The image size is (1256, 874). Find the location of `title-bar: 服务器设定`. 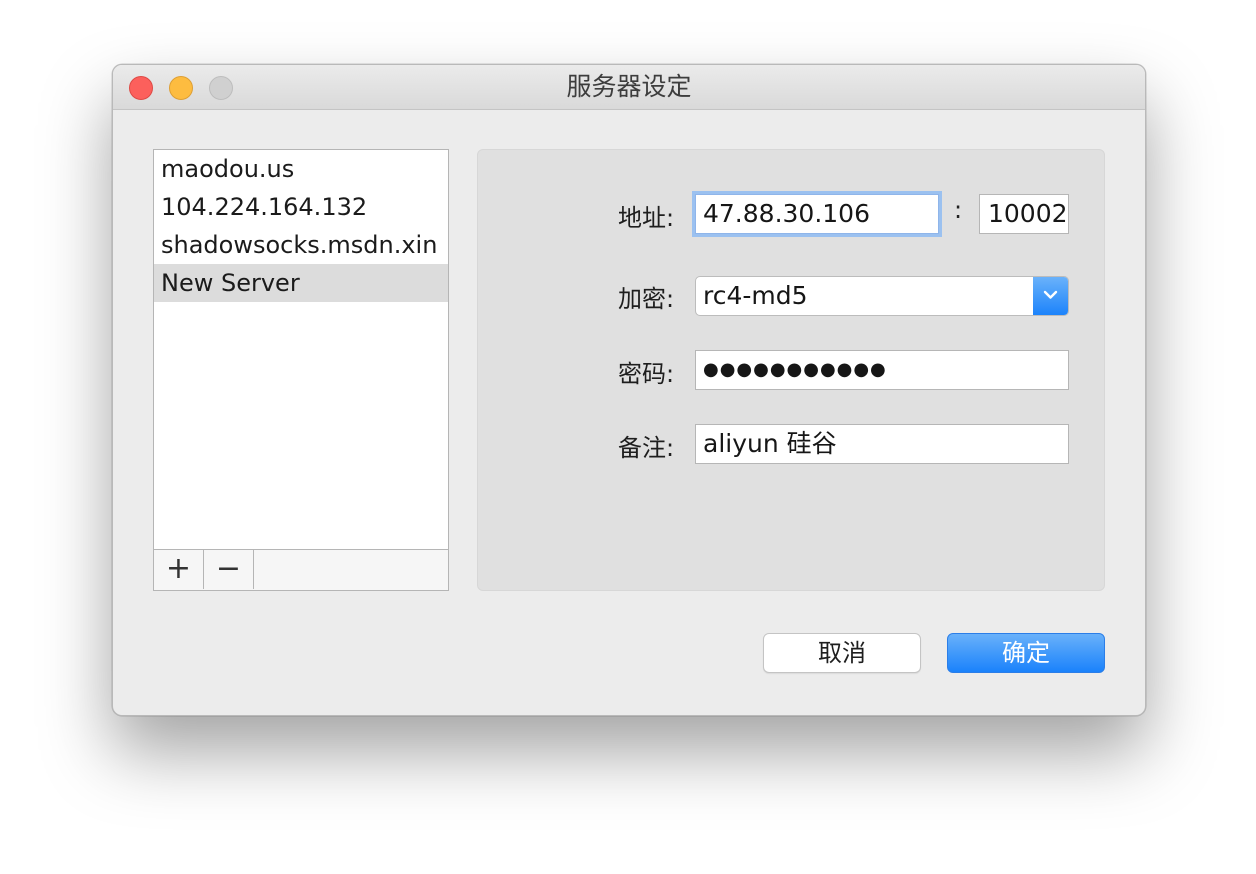

title-bar: 服务器设定 is located at coordinates (629, 87).